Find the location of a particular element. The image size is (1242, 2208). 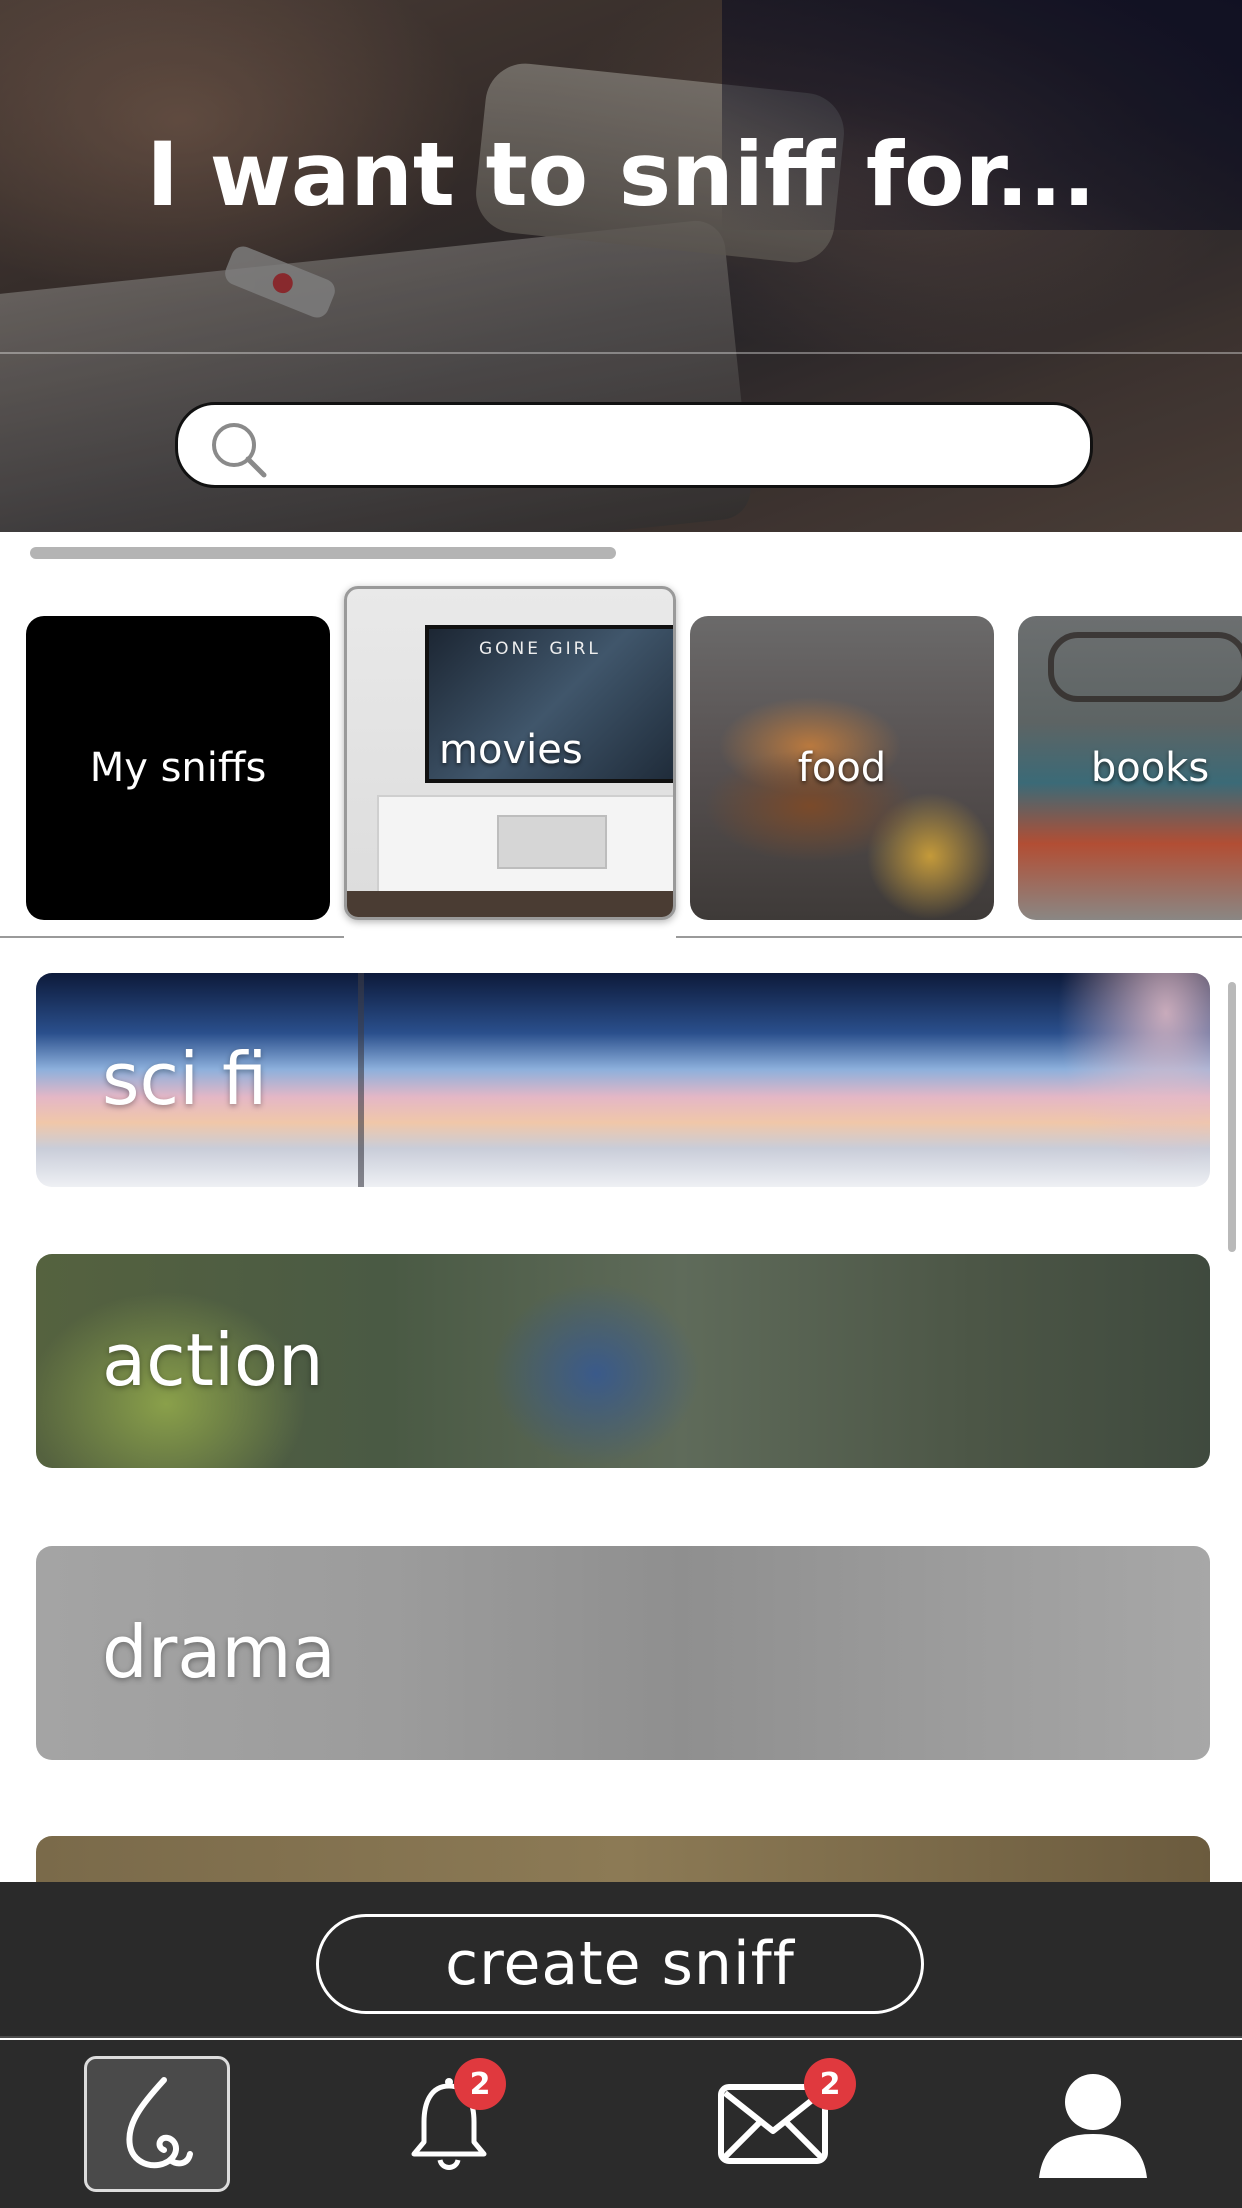

tab-profile is located at coordinates (1093, 2124).